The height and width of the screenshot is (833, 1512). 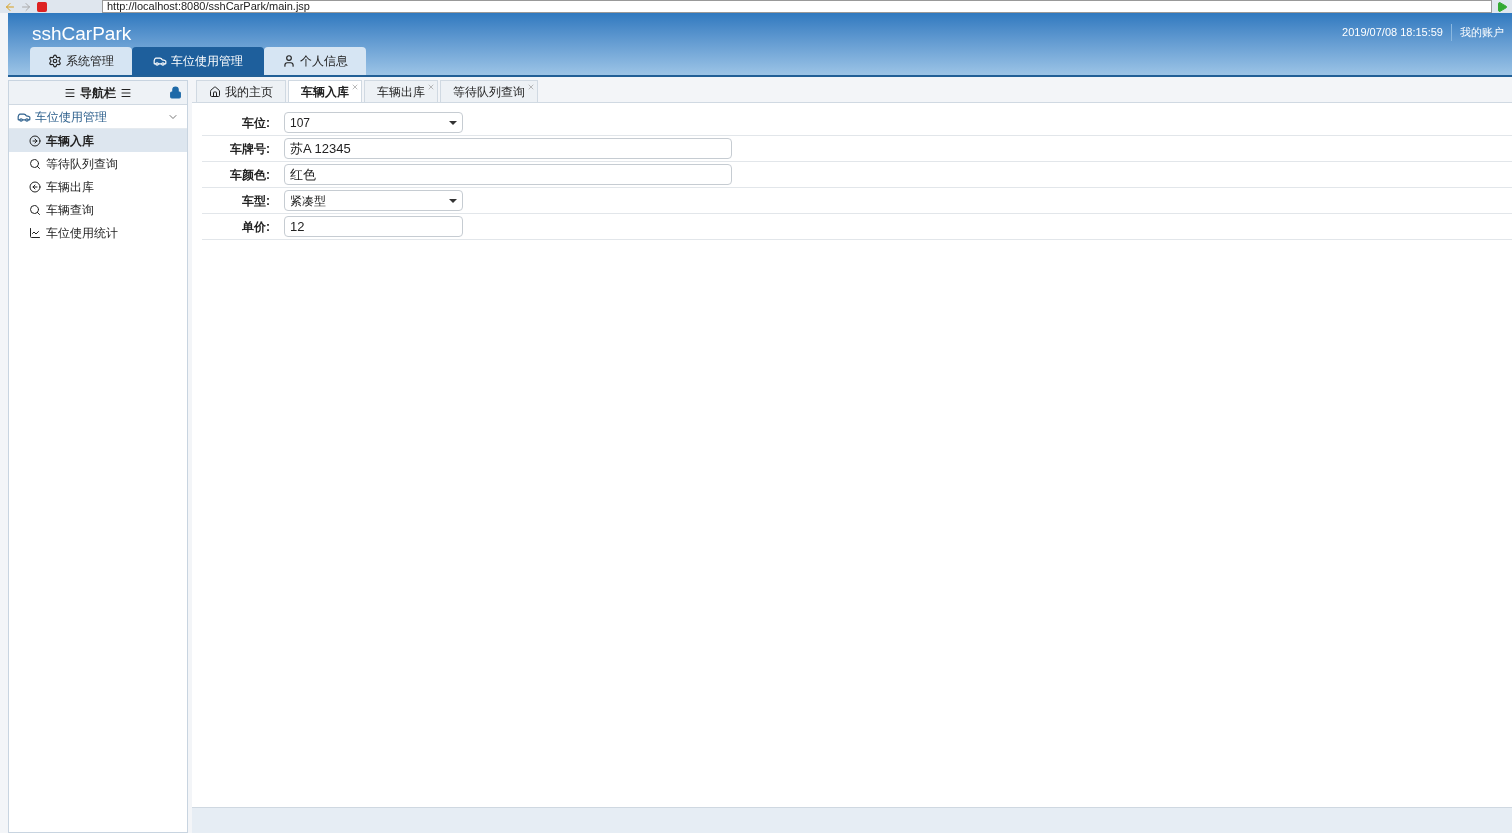 What do you see at coordinates (160, 61) in the screenshot?
I see `car-icon` at bounding box center [160, 61].